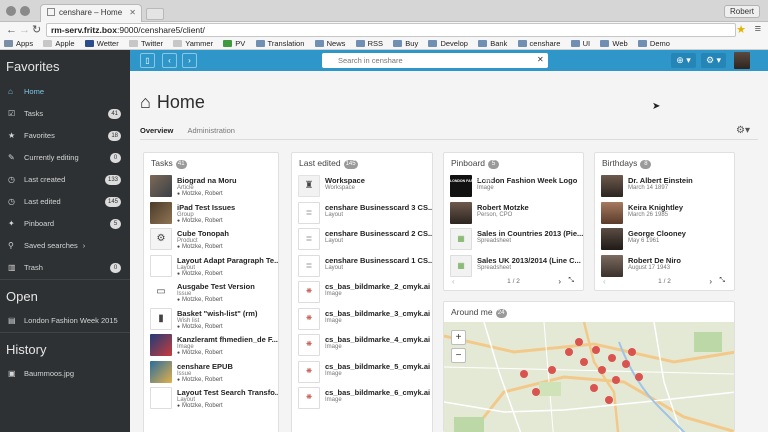  I want to click on clock-icon: ◷, so click(11, 201).